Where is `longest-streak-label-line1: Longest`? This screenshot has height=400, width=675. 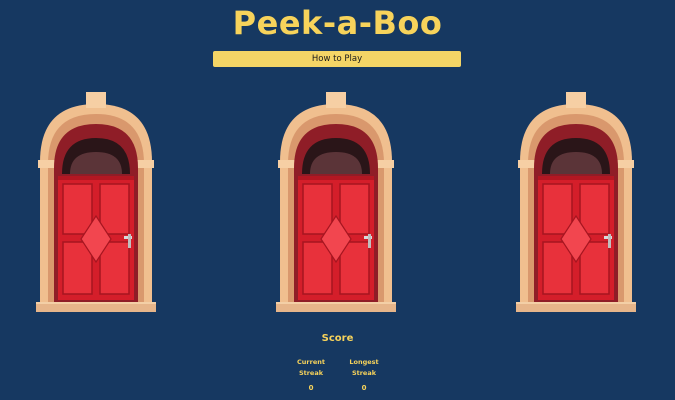
longest-streak-label-line1: Longest is located at coordinates (364, 362).